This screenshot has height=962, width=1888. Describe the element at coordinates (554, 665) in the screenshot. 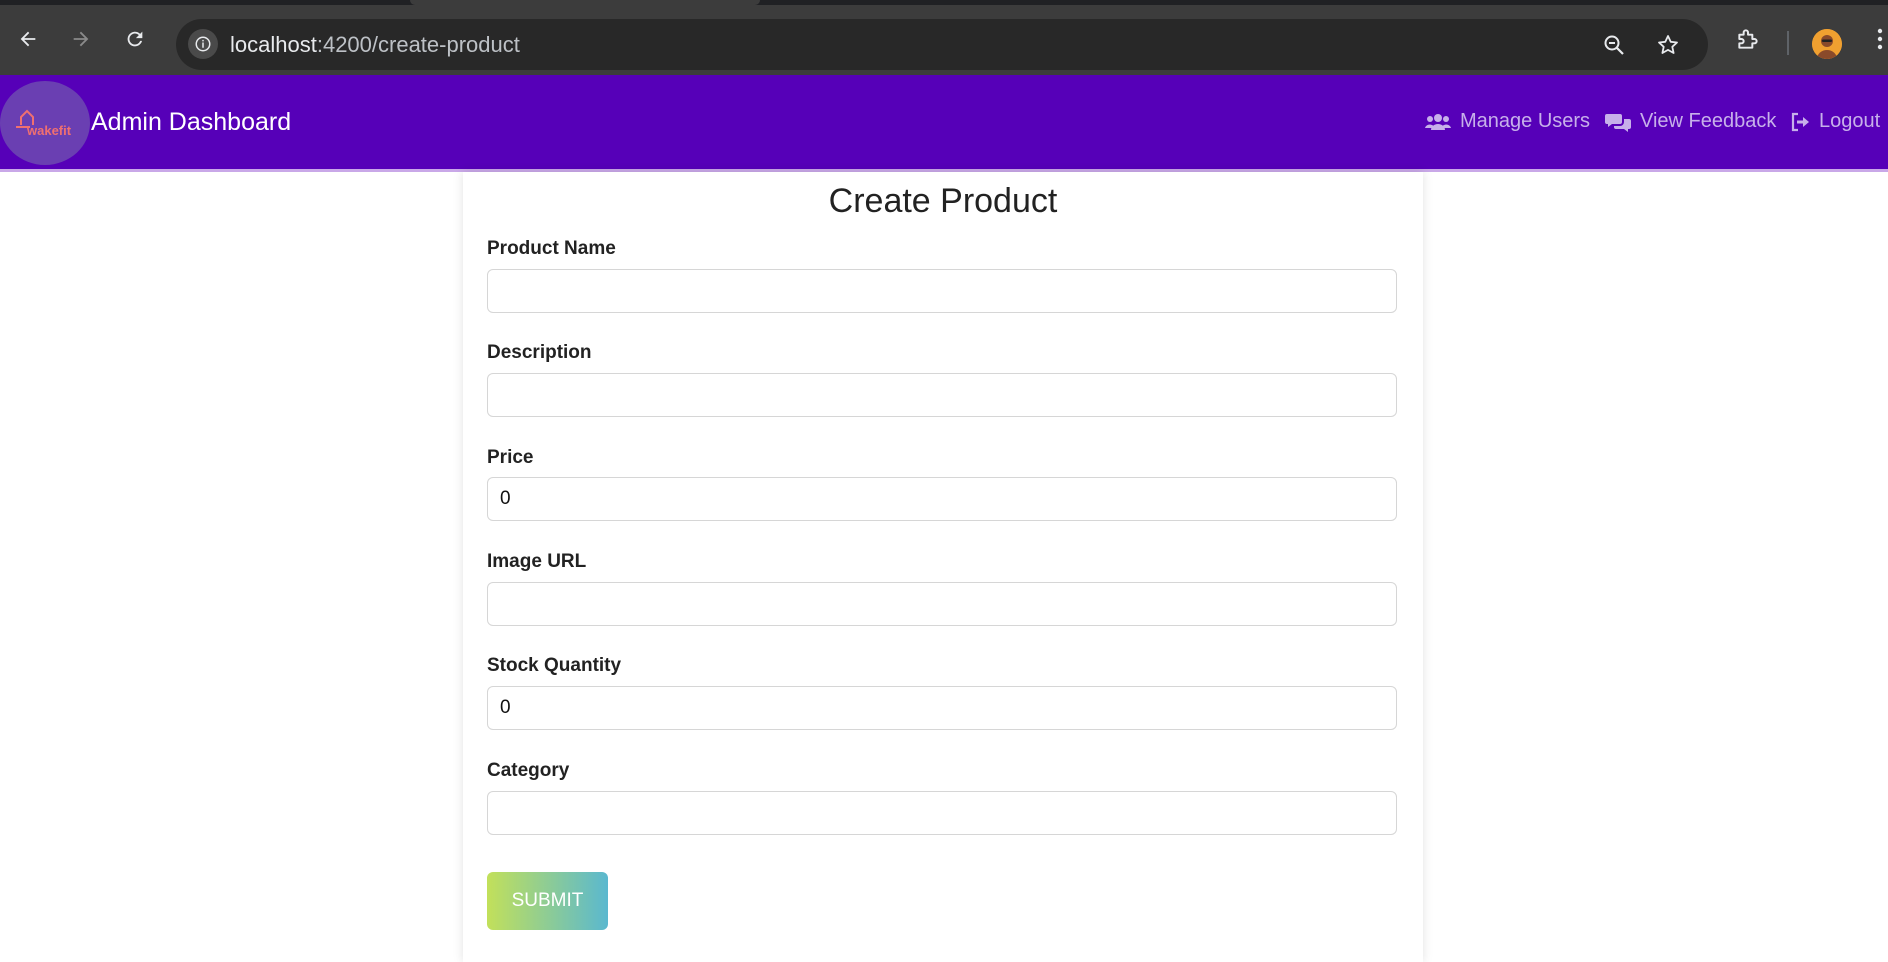

I see `stock-quantity-label: Stock Quantity` at that location.